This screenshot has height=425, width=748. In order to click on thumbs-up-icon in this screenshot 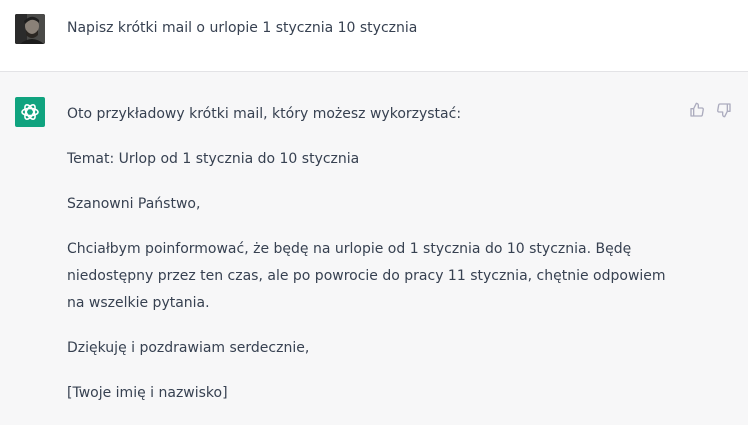, I will do `click(697, 109)`.